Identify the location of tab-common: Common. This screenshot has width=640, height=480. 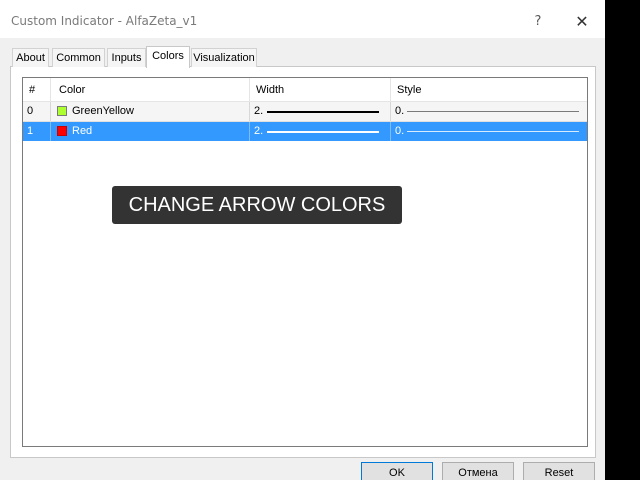
(78, 57).